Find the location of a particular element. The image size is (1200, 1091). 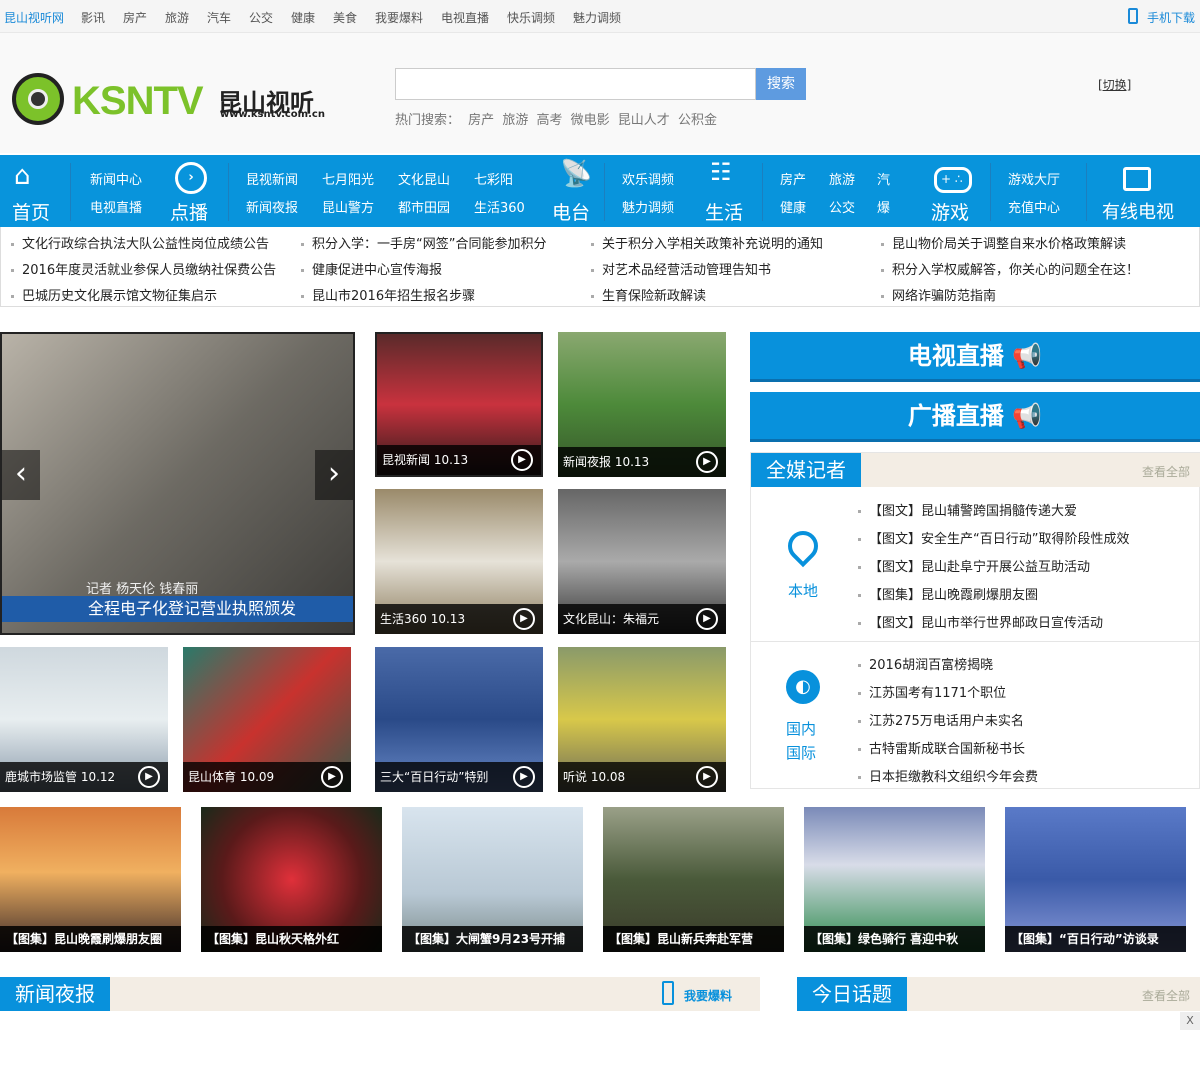

nav-life: 生活 is located at coordinates (724, 211).